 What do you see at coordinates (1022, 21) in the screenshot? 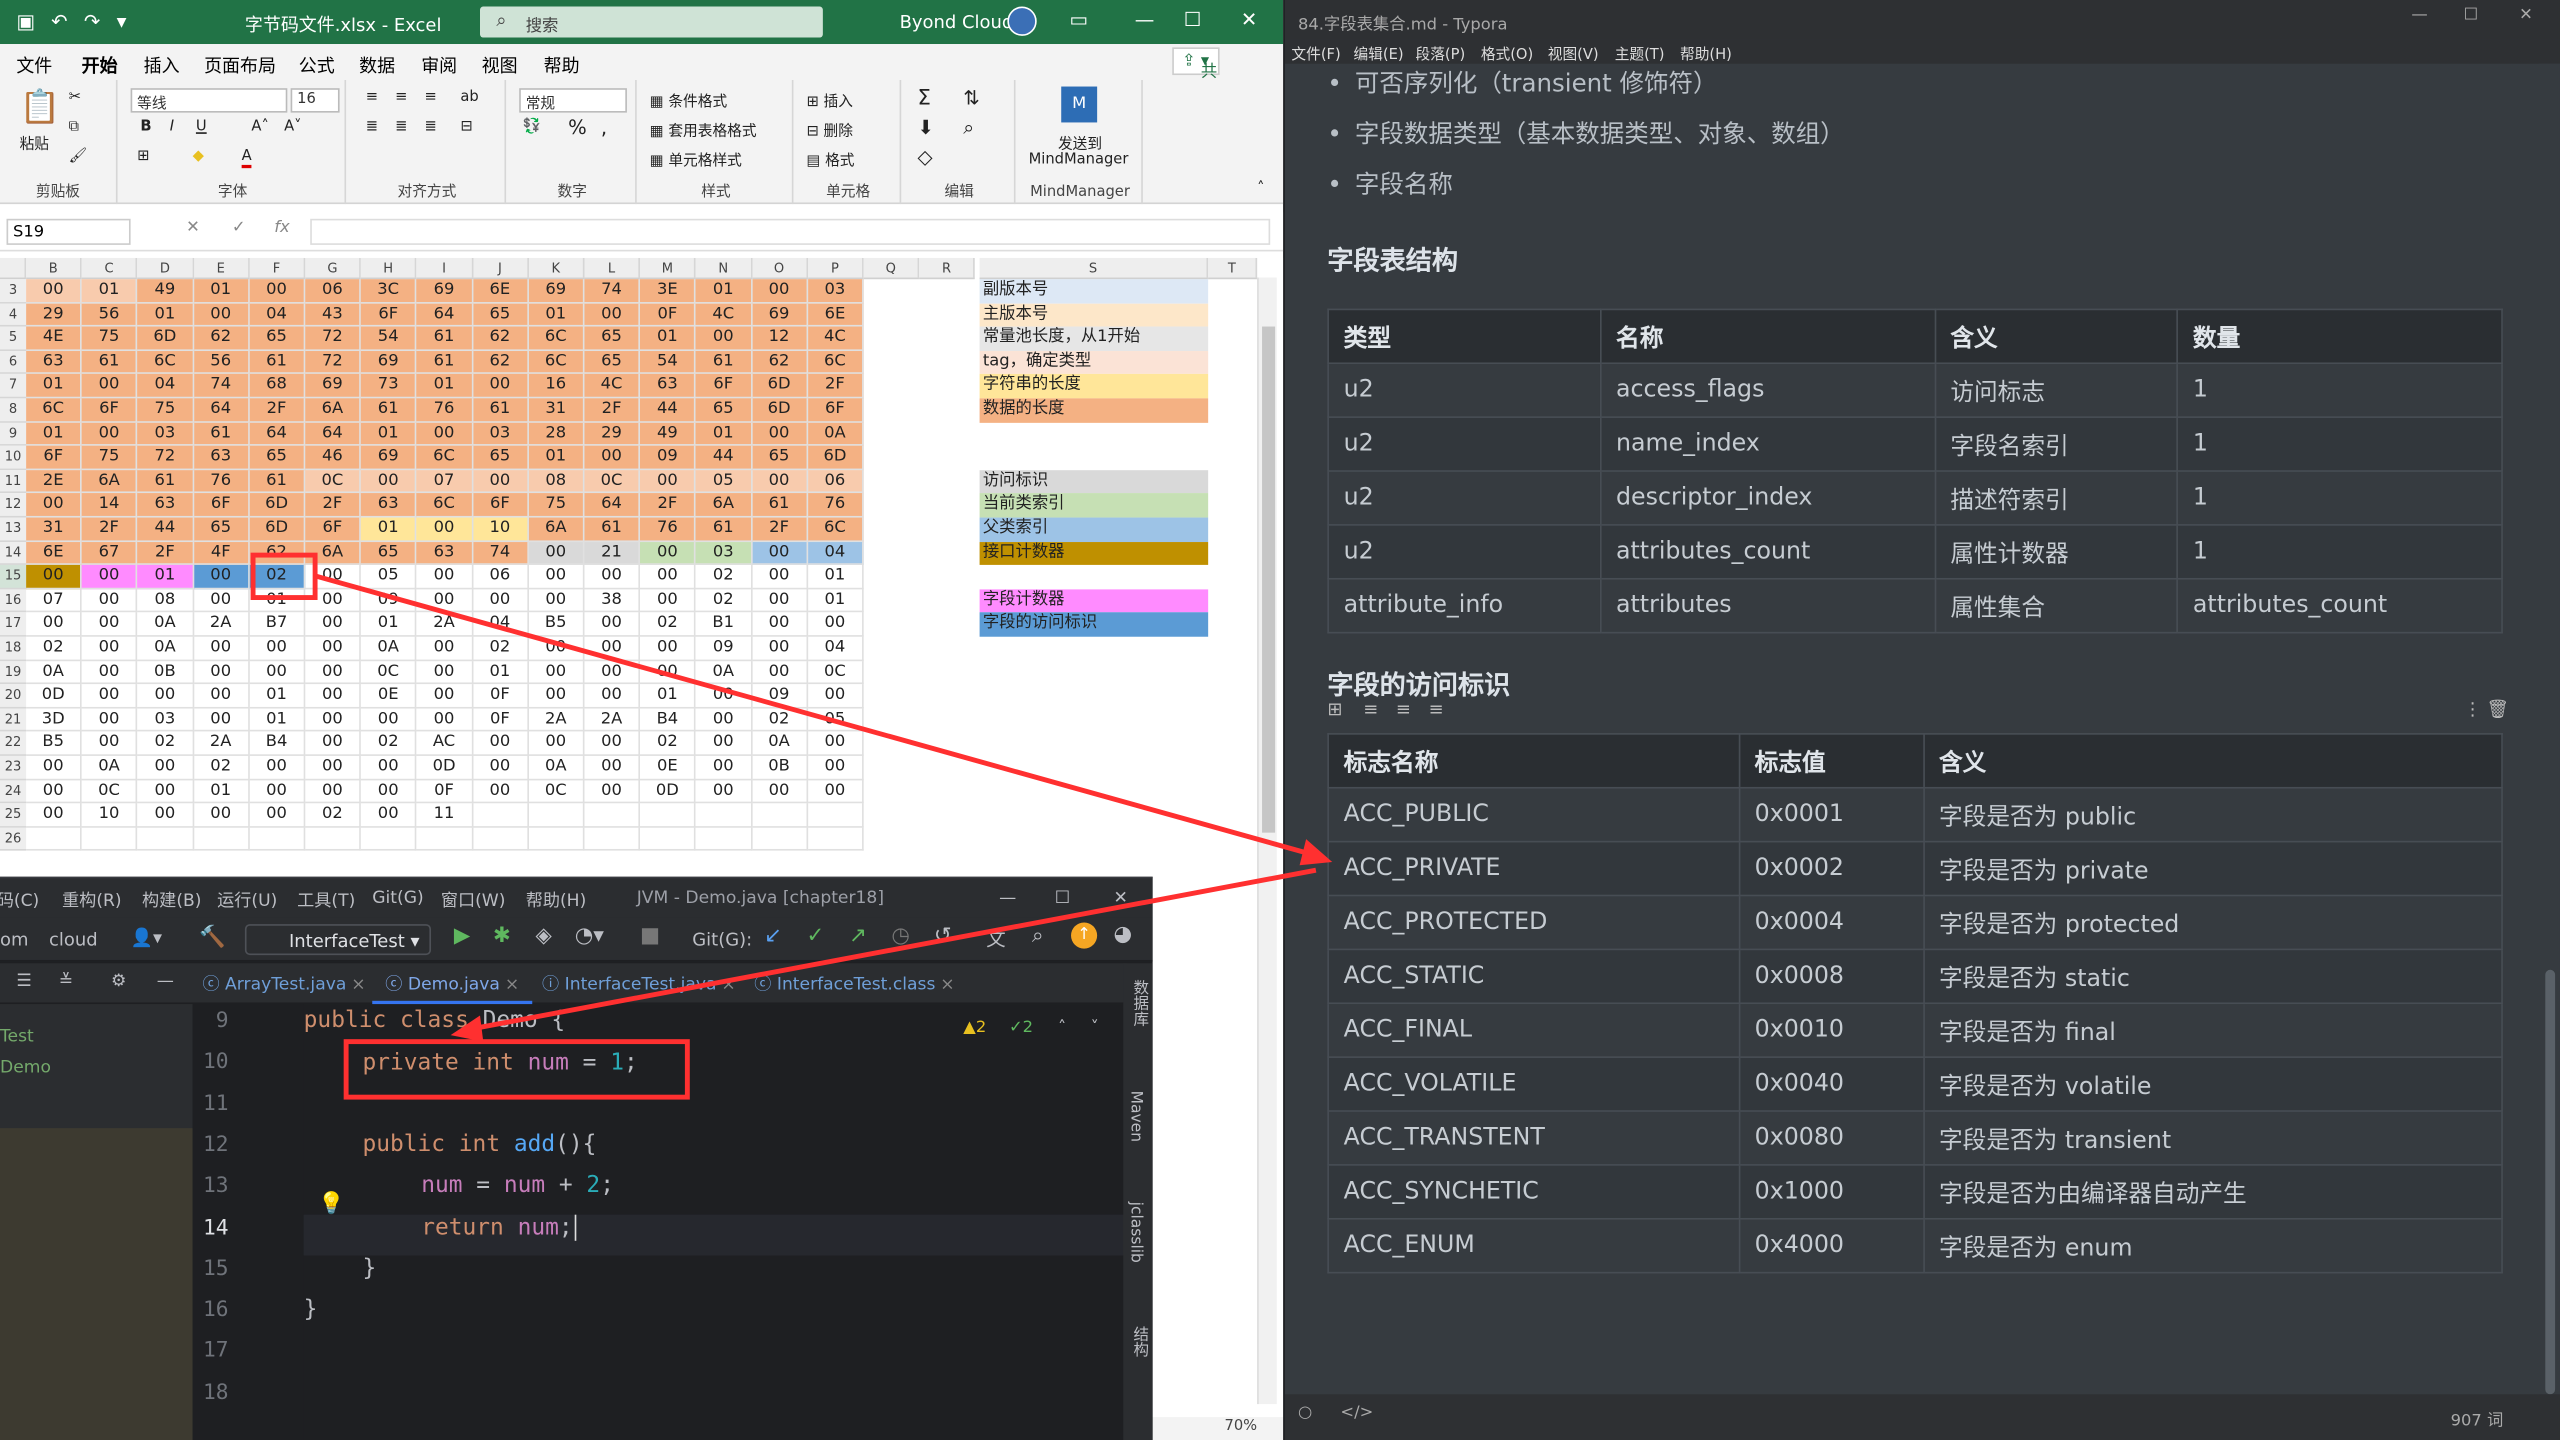
I see `avatar` at bounding box center [1022, 21].